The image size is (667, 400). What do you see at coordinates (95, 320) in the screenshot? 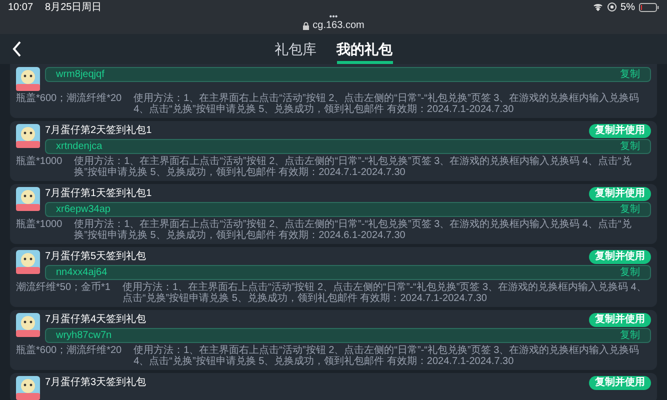
I see `gift-title: 7月蛋仔第4天签到礼包` at bounding box center [95, 320].